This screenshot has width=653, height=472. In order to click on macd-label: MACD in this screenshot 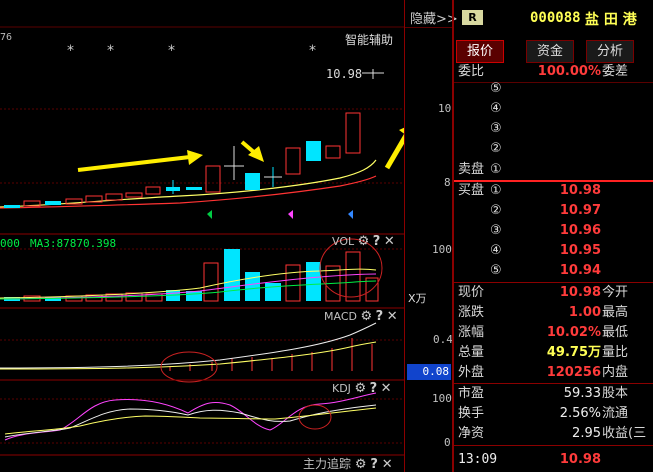, I will do `click(340, 316)`.